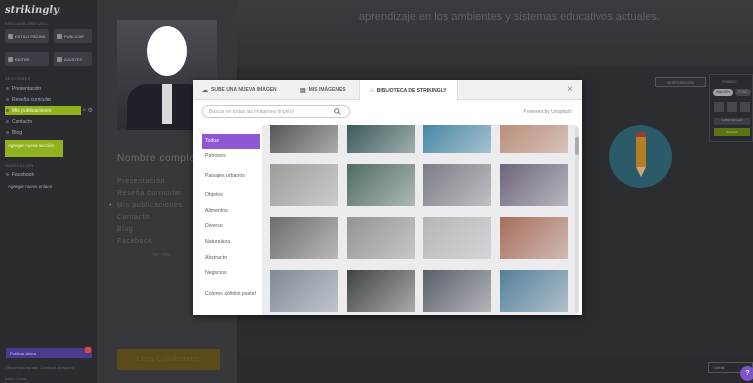 Image resolution: width=753 pixels, height=383 pixels. Describe the element at coordinates (22, 121) in the screenshot. I see `sidebar-item-label: Contacto` at that location.